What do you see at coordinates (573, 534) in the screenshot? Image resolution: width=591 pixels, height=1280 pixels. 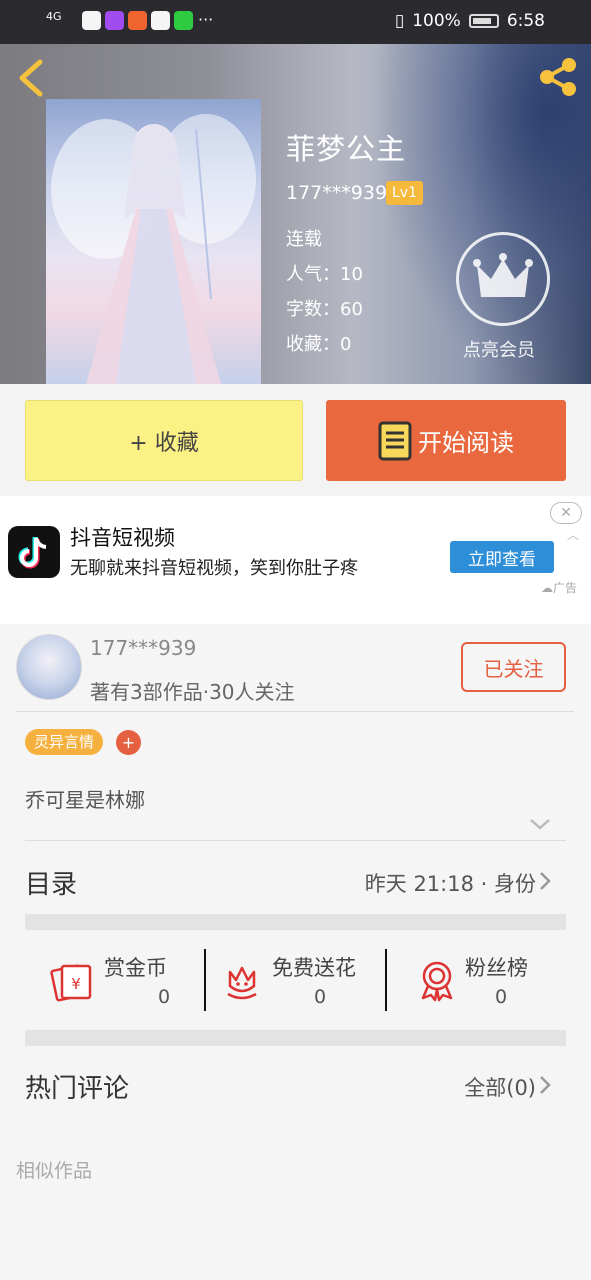 I see `ad-collapse-icon: ︿` at bounding box center [573, 534].